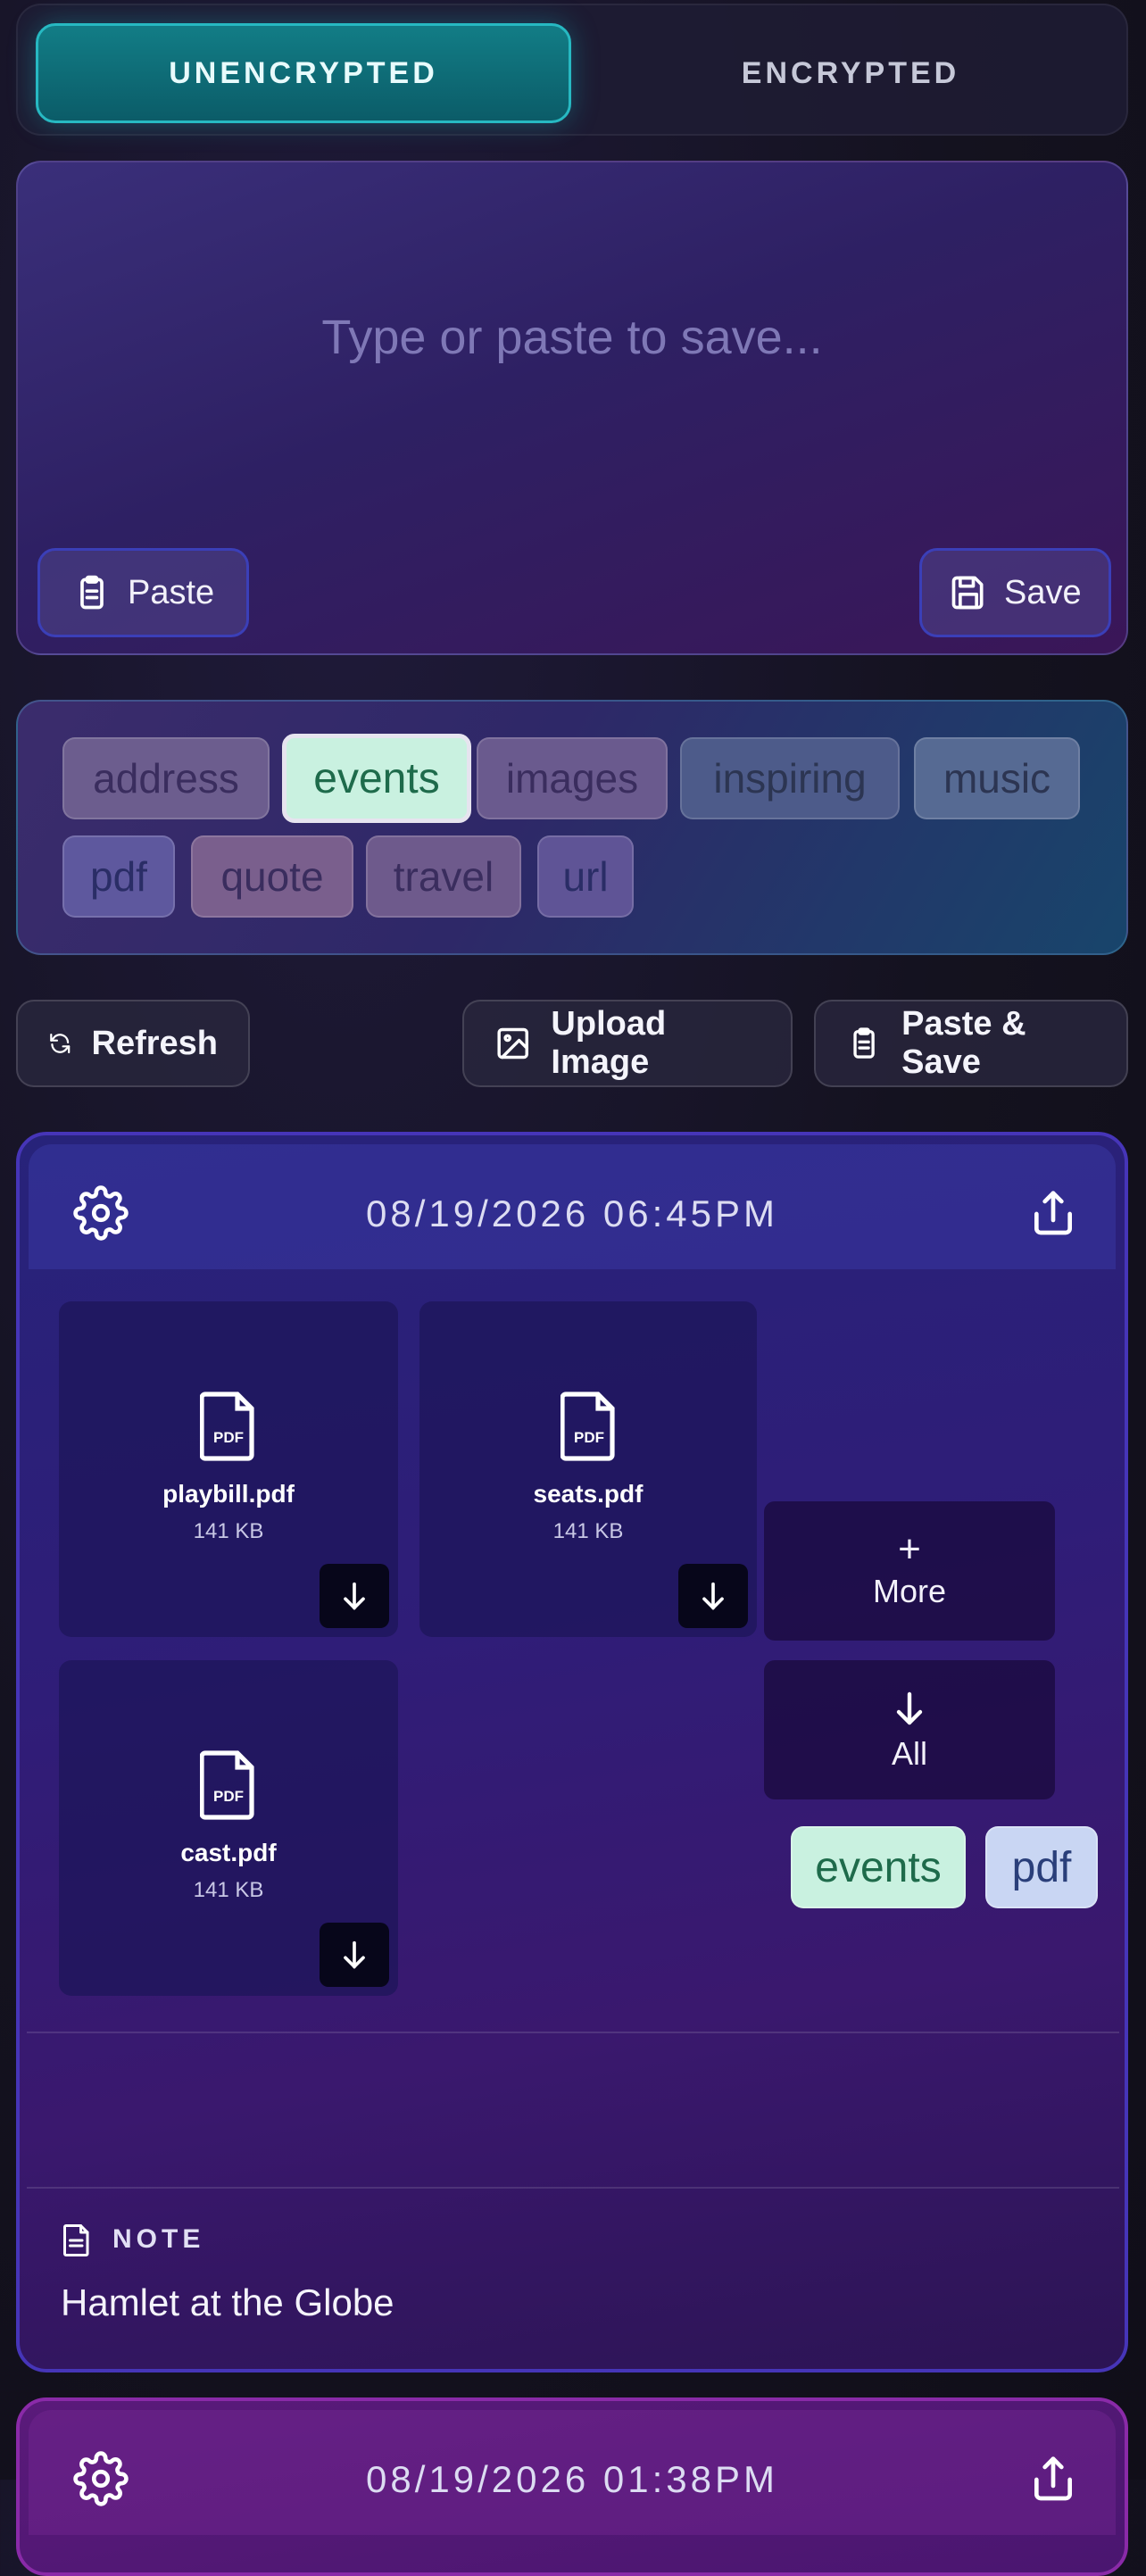  What do you see at coordinates (572, 1213) in the screenshot?
I see `card-timestamp: 08/19/2026 06:45PM` at bounding box center [572, 1213].